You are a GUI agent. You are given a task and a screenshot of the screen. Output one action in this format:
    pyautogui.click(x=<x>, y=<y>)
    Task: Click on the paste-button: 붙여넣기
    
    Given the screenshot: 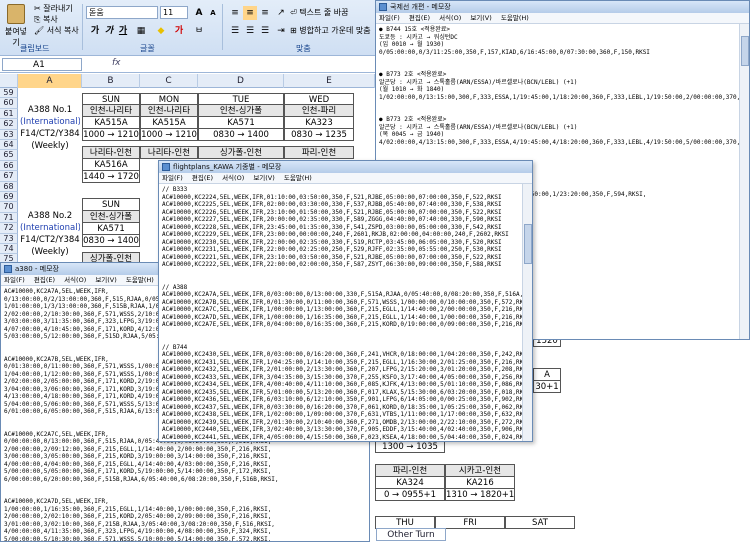 What is the action you would take?
    pyautogui.click(x=16, y=25)
    